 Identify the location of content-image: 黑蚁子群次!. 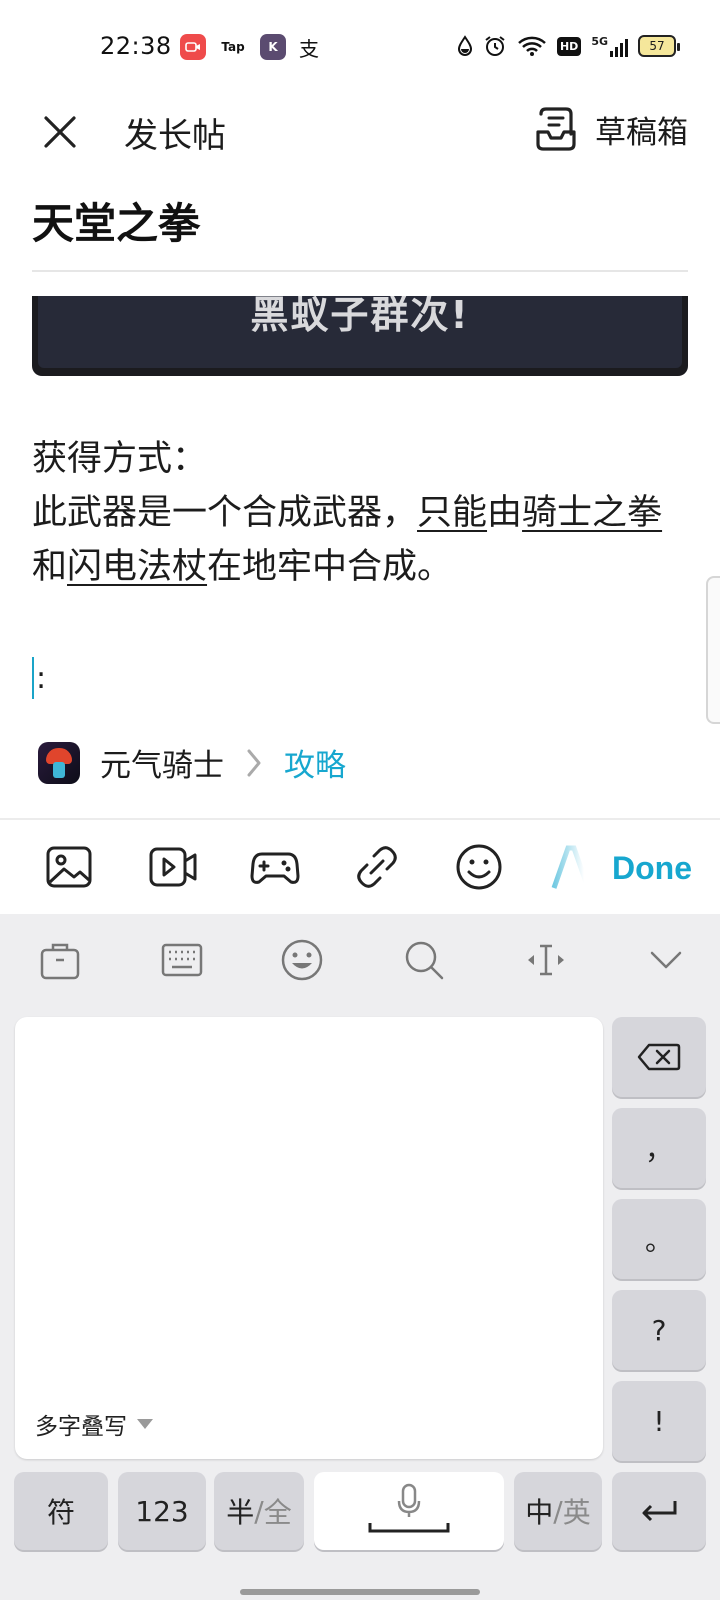
(360, 336).